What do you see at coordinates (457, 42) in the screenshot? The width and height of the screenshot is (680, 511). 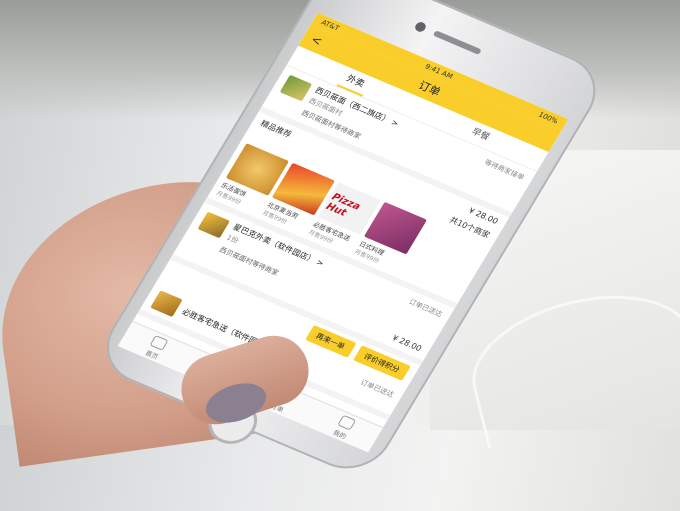 I see `earpiece-speaker` at bounding box center [457, 42].